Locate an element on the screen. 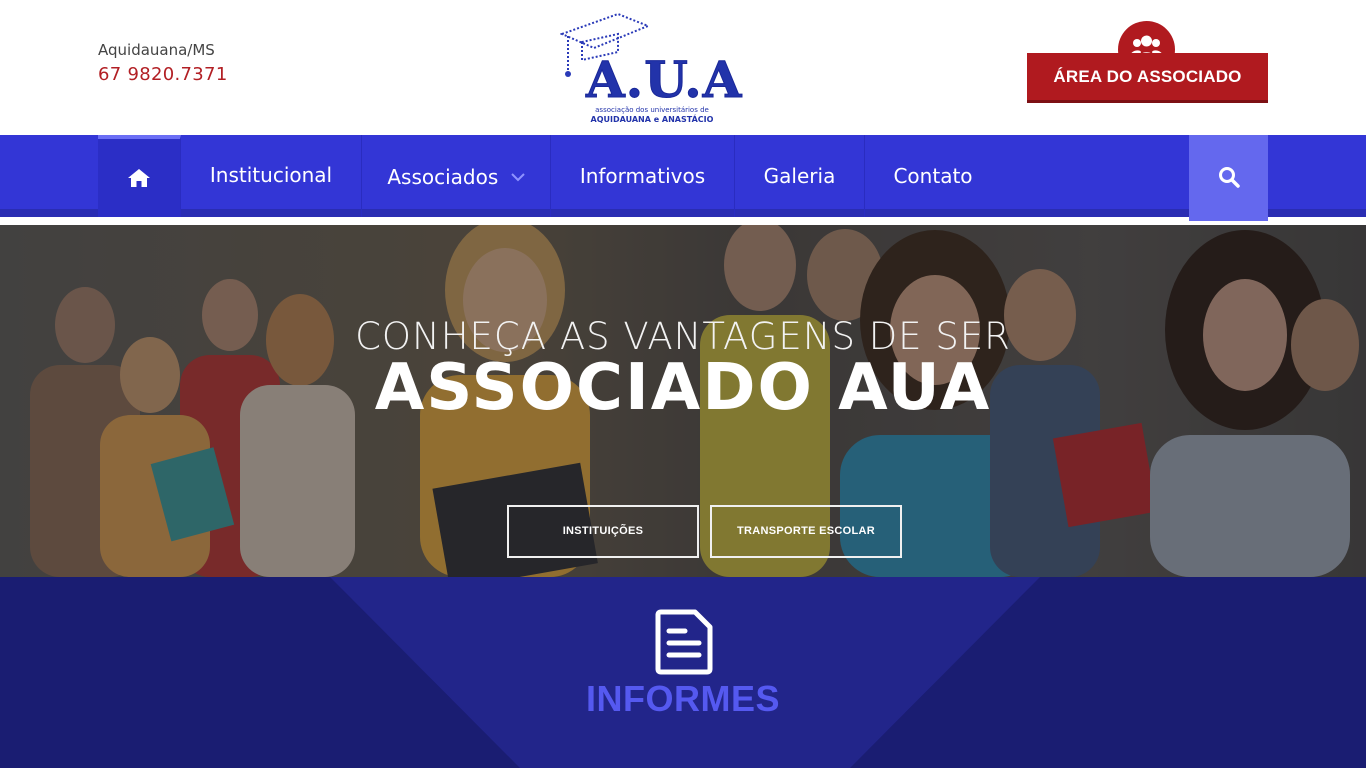 The width and height of the screenshot is (1366, 768). logo-title: A.U.A is located at coordinates (664, 79).